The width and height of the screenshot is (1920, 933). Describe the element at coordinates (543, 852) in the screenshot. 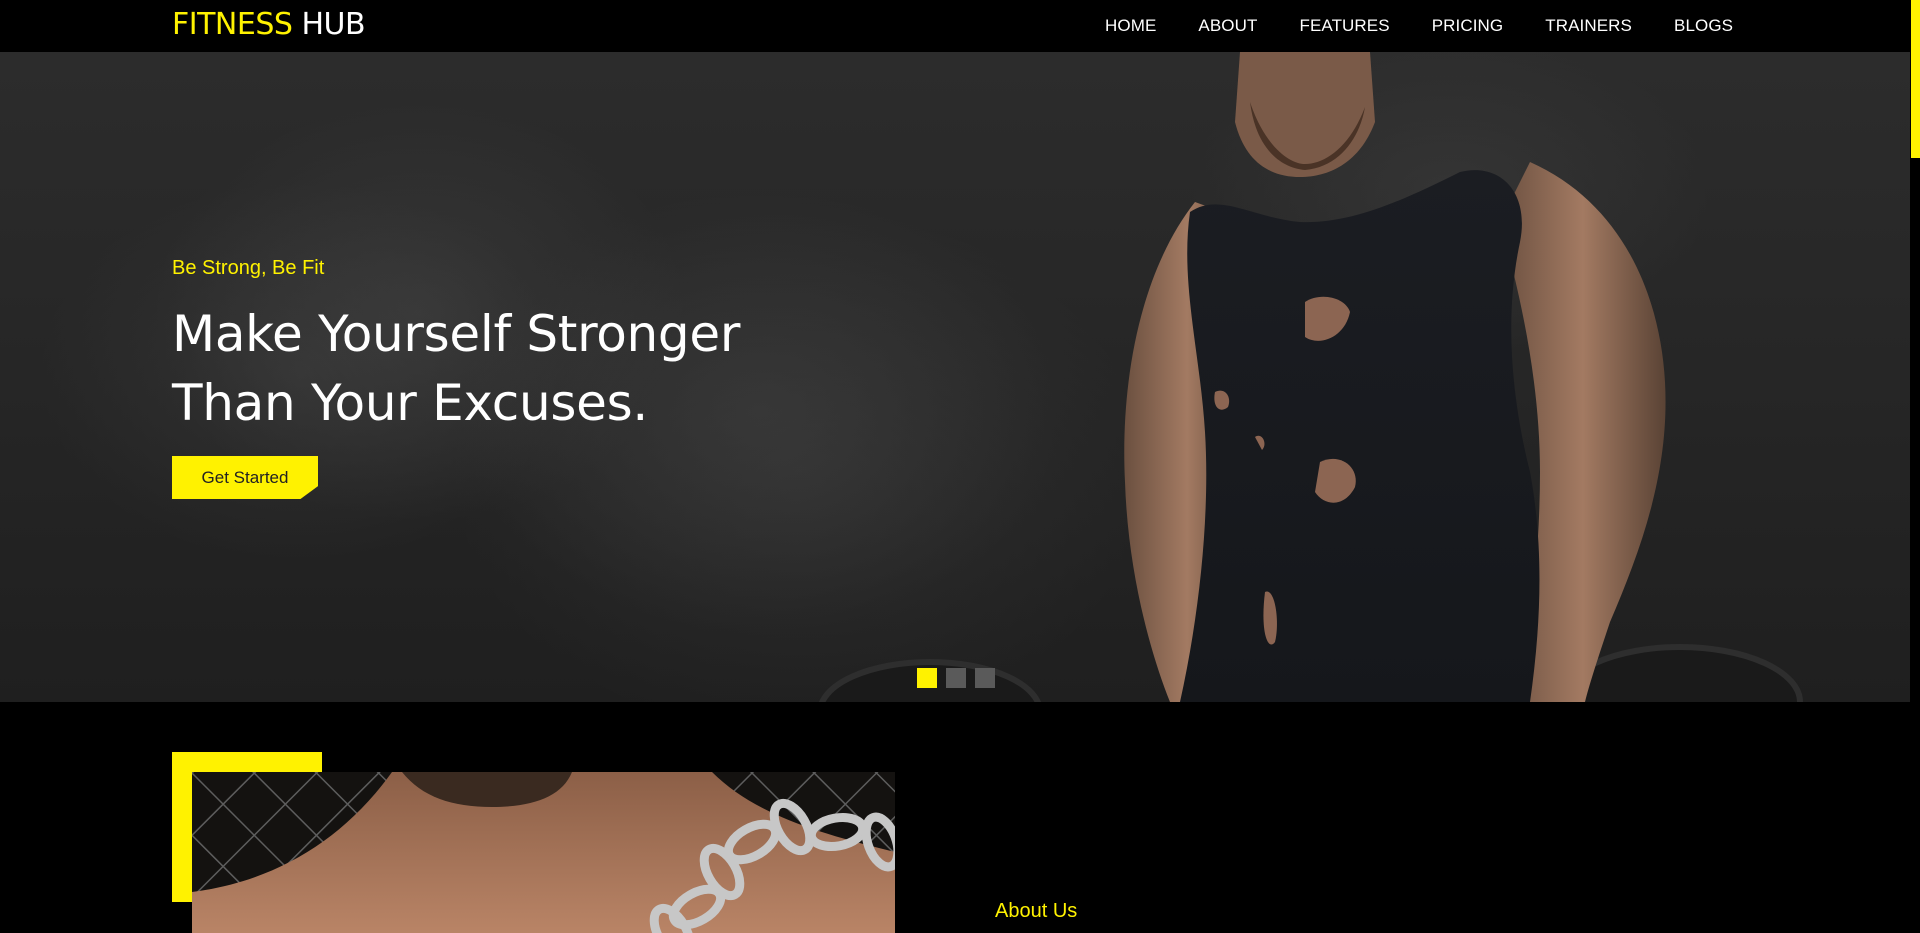

I see `about-athlete-image` at that location.